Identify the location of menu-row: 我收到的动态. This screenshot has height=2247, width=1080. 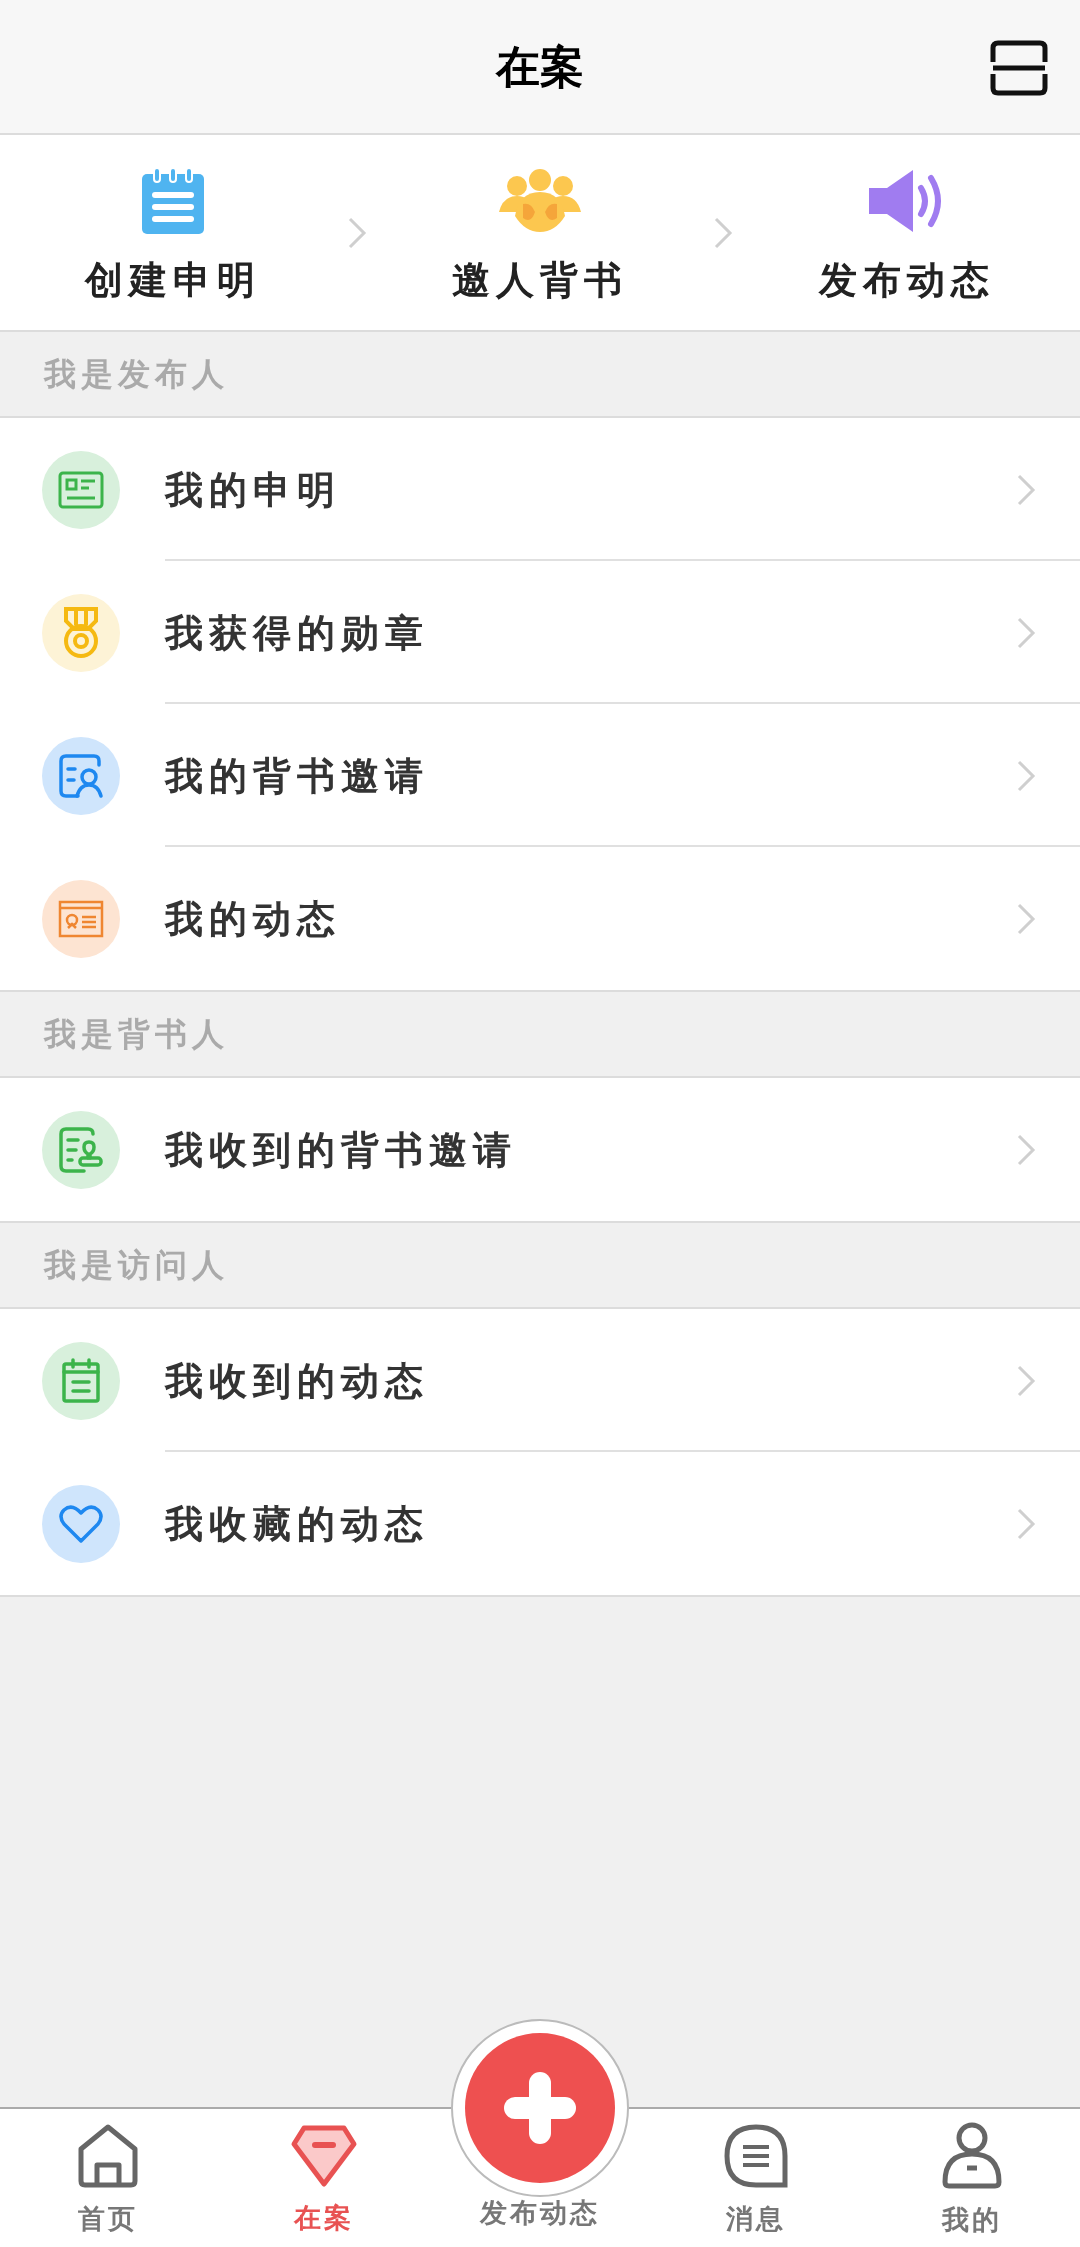
(540, 1380).